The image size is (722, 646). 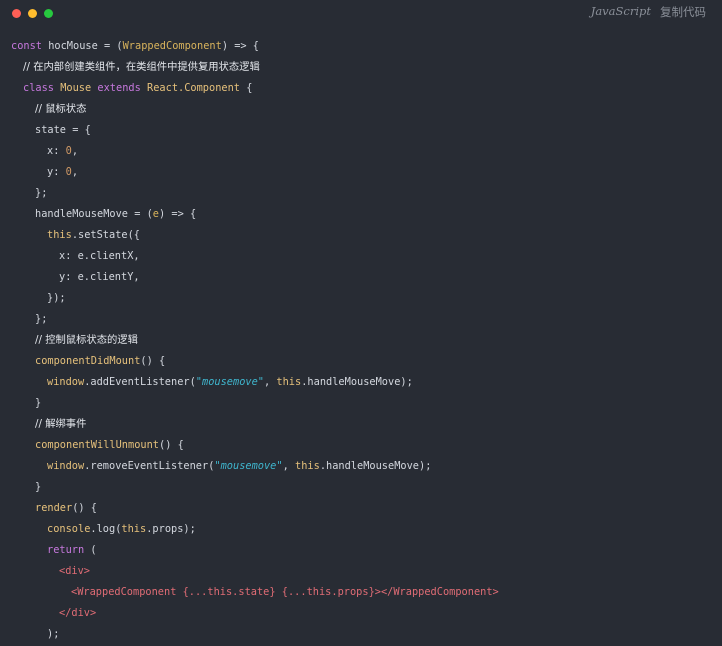 I want to click on code-token: React.Component, so click(x=194, y=88).